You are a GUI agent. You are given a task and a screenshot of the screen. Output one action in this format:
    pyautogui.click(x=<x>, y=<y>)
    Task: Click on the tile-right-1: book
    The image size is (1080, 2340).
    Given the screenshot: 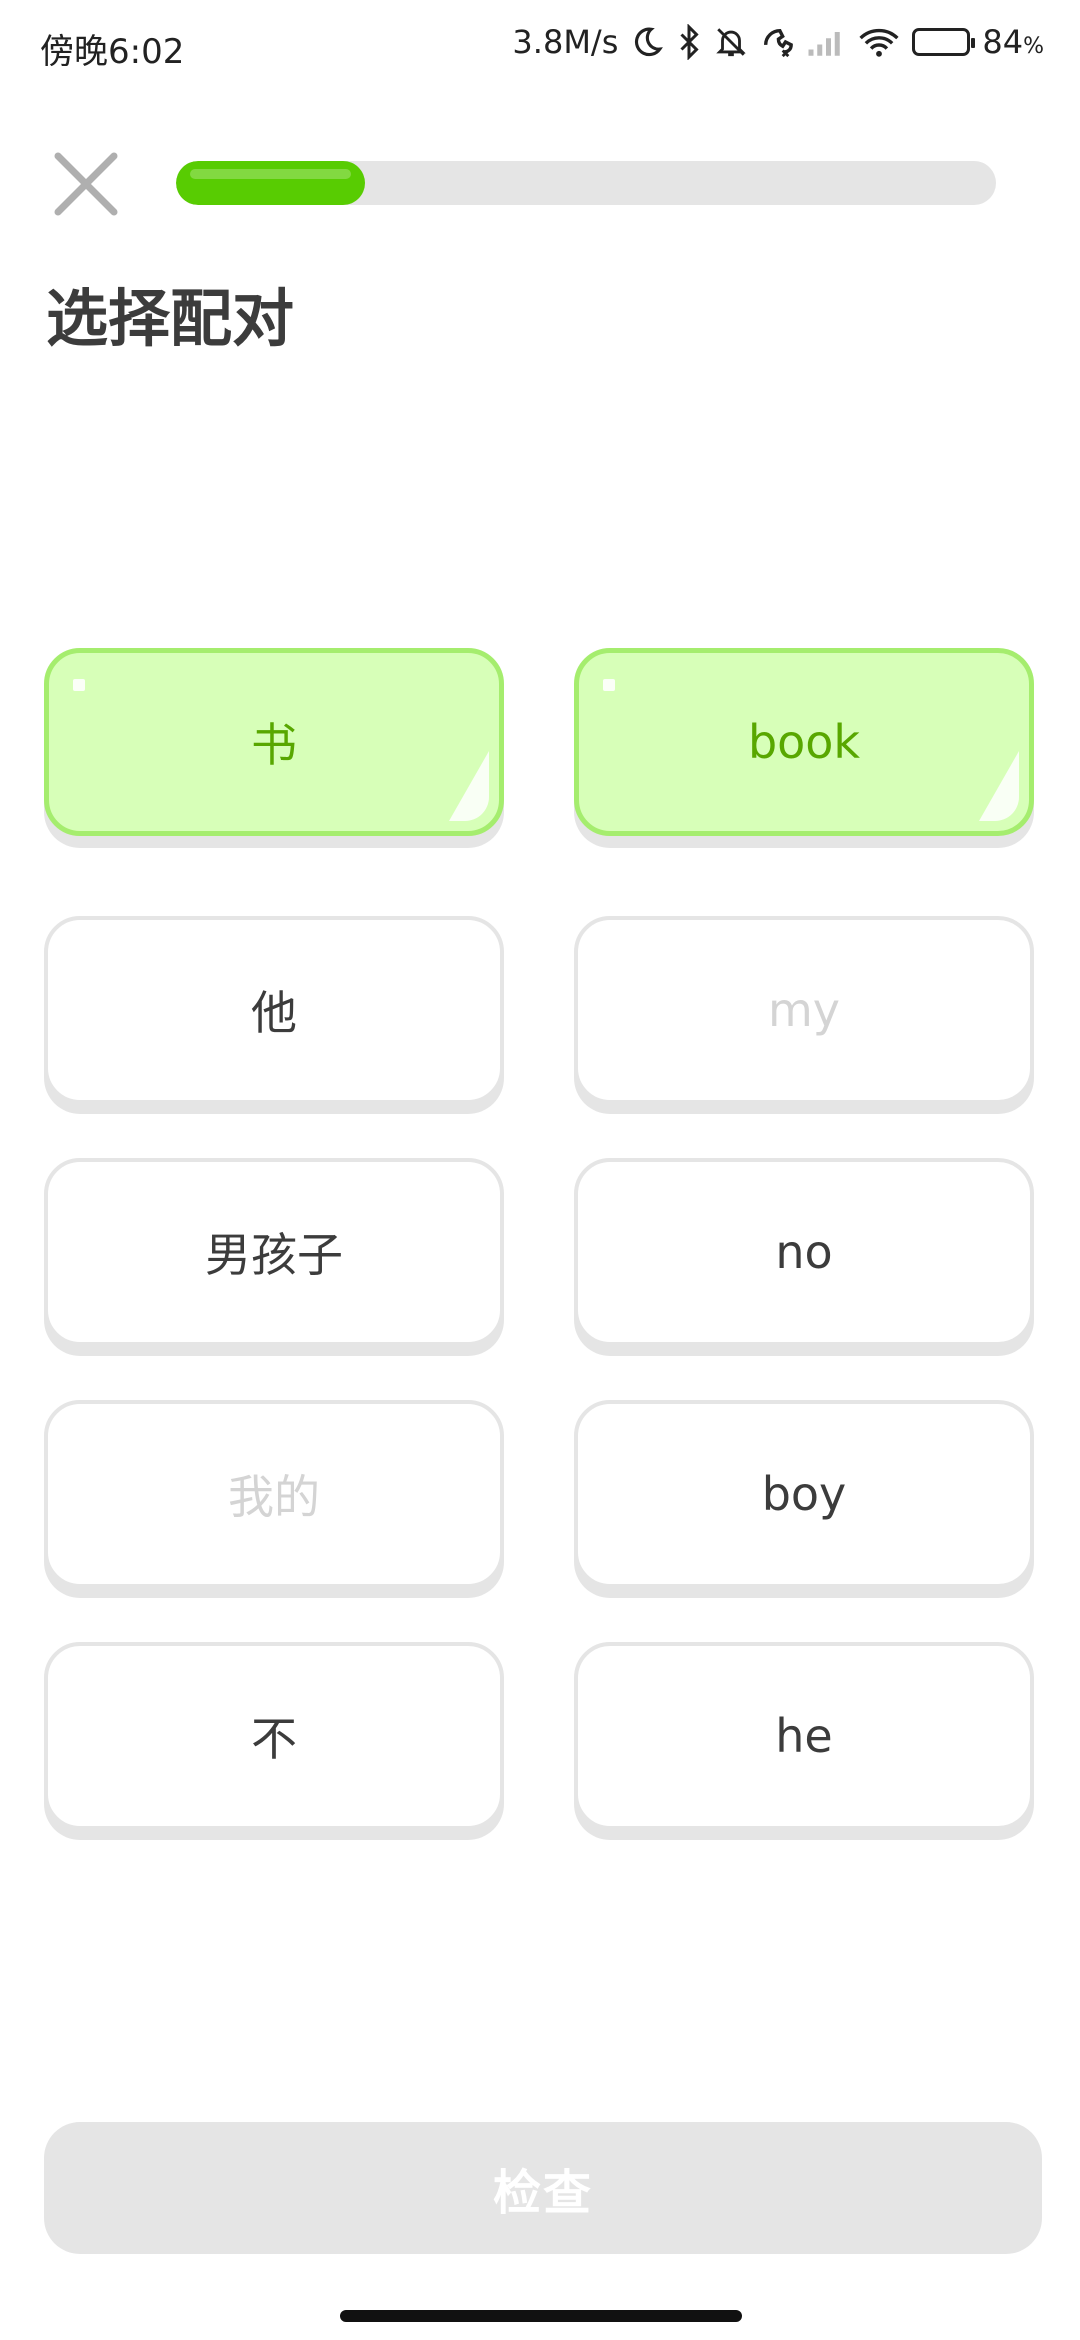 What is the action you would take?
    pyautogui.click(x=804, y=742)
    